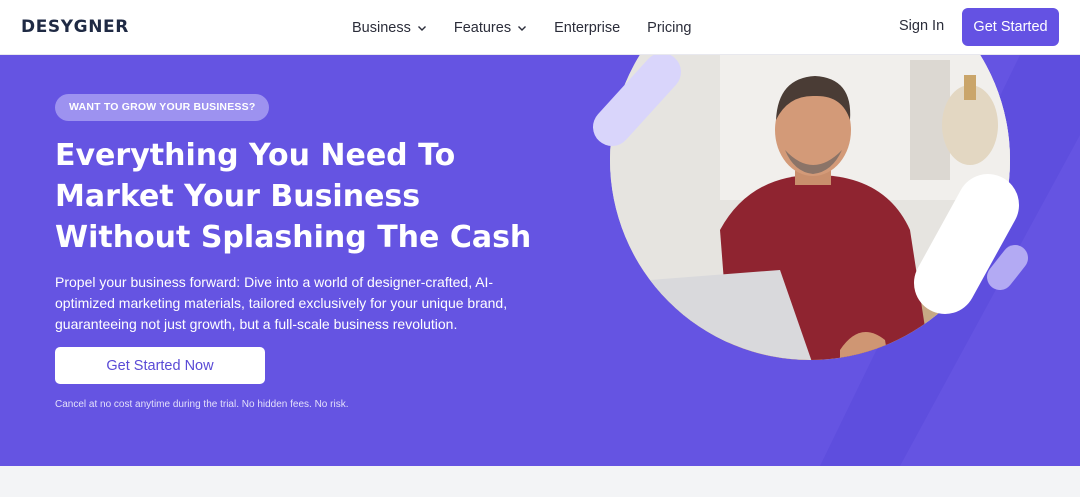 The width and height of the screenshot is (1080, 497). Describe the element at coordinates (160, 365) in the screenshot. I see `get-started-now-button: Get Started Now` at that location.